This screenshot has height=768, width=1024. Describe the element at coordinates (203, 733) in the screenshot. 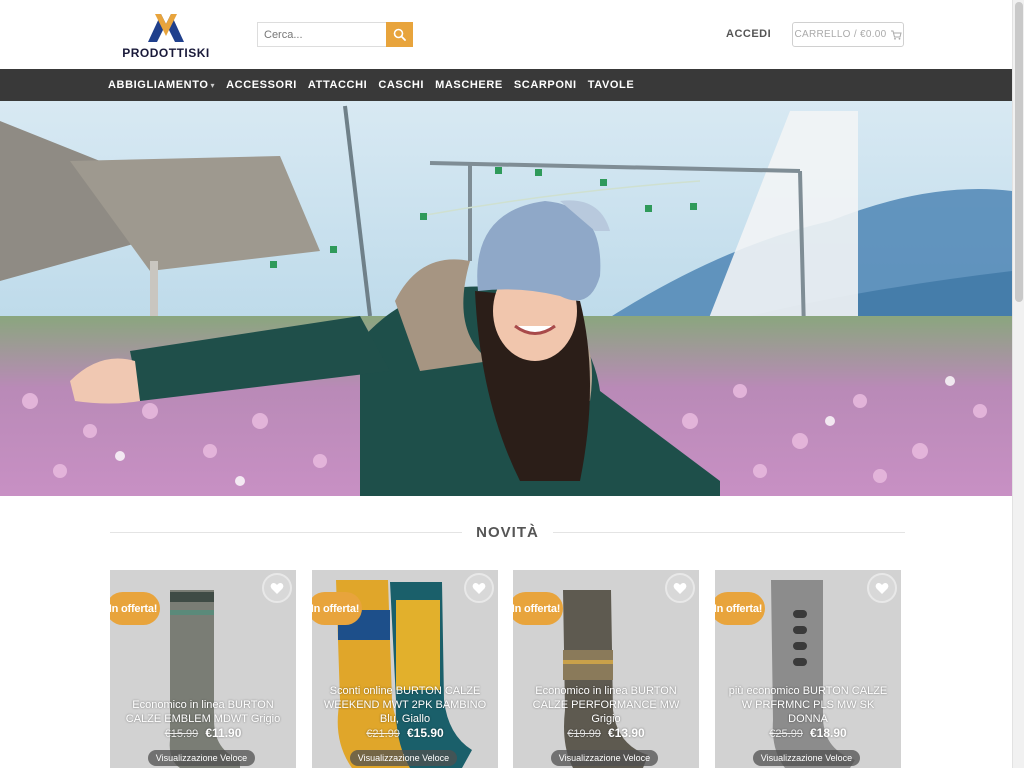

I see `product-price: €15.99 €11.90` at that location.